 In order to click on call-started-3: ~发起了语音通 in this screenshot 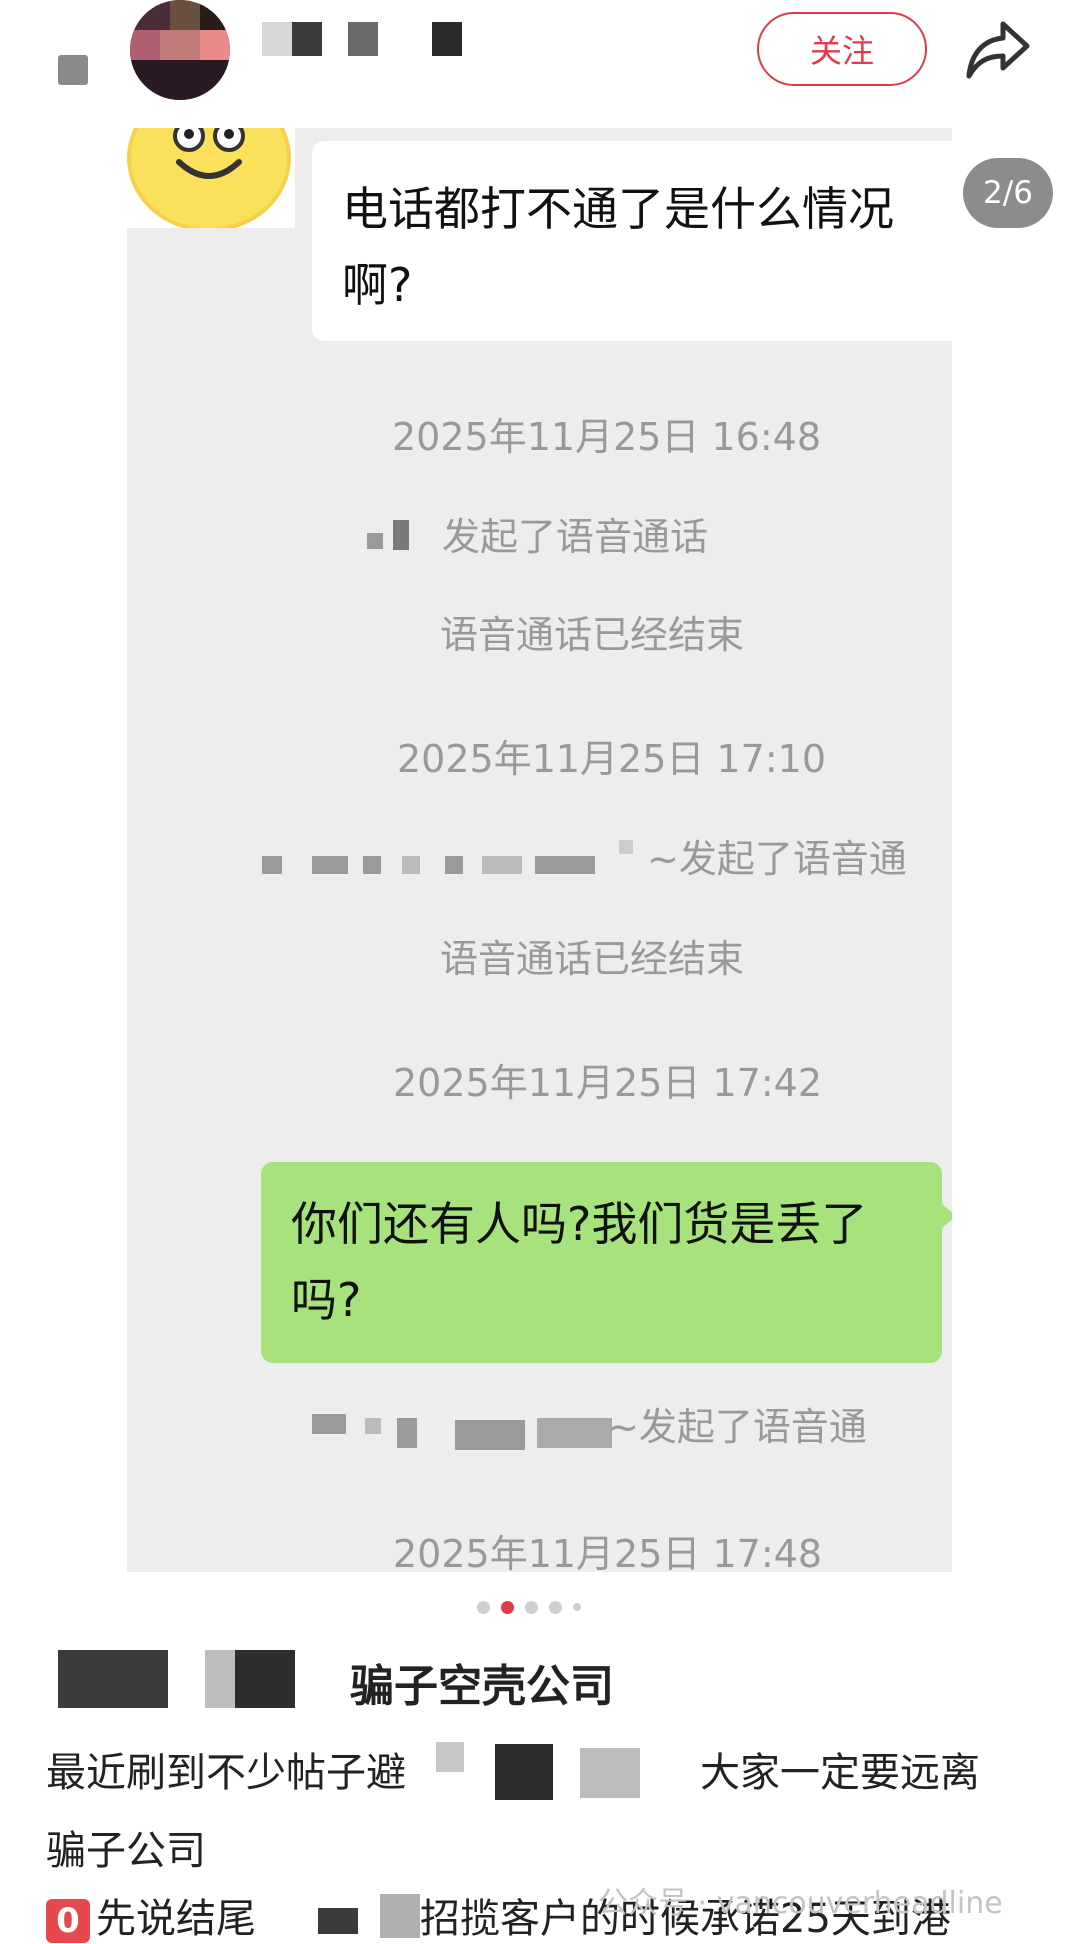, I will do `click(737, 1427)`.